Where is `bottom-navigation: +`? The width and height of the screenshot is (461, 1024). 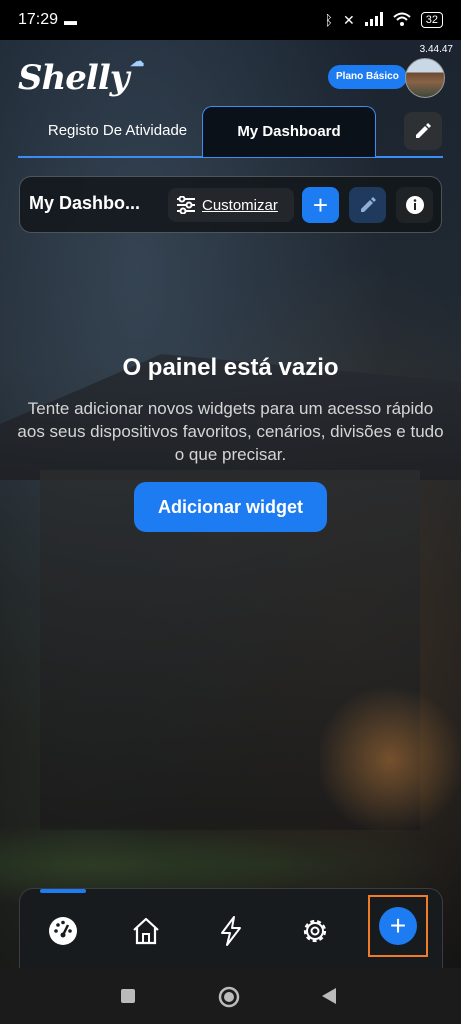 bottom-navigation: + is located at coordinates (231, 928).